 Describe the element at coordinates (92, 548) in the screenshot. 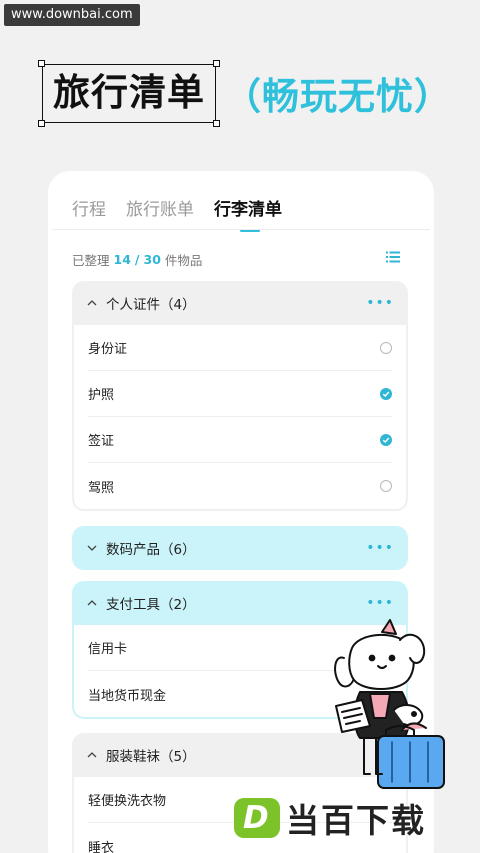

I see `chevron-down-icon` at that location.